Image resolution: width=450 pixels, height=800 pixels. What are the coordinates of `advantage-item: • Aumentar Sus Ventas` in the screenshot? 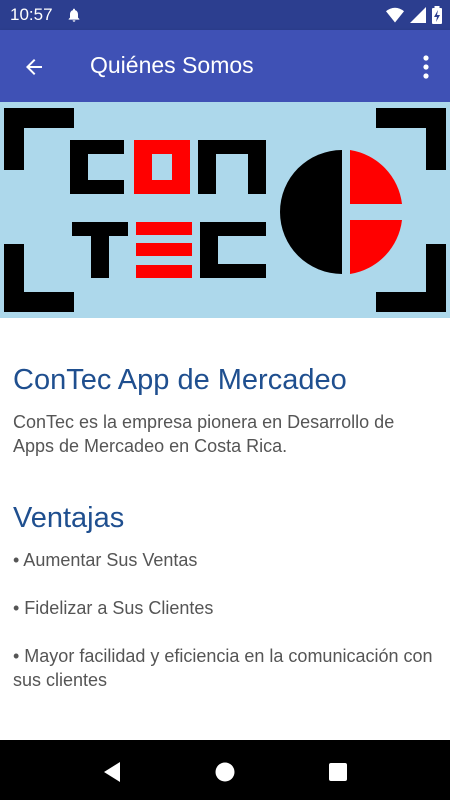 It's located at (105, 560).